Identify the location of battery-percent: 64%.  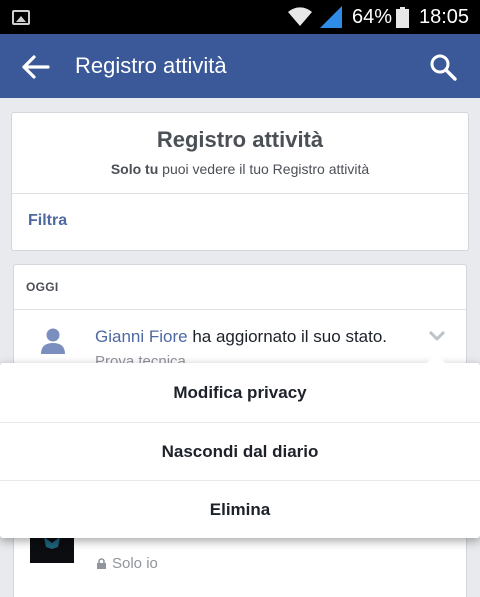
(372, 17).